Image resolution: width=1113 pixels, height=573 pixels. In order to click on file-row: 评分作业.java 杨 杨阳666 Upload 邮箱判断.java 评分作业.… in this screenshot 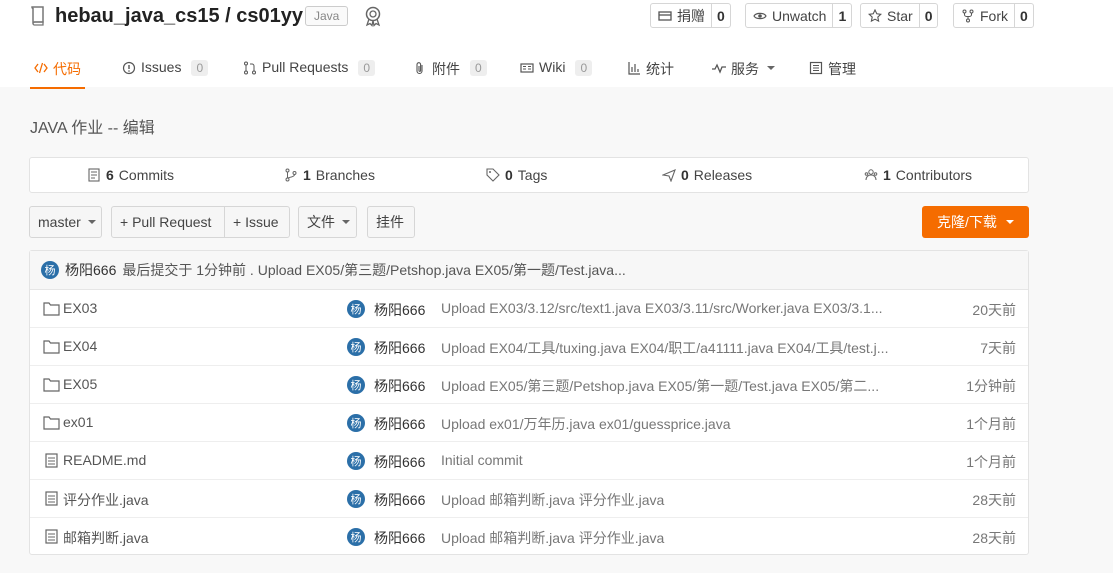, I will do `click(529, 499)`.